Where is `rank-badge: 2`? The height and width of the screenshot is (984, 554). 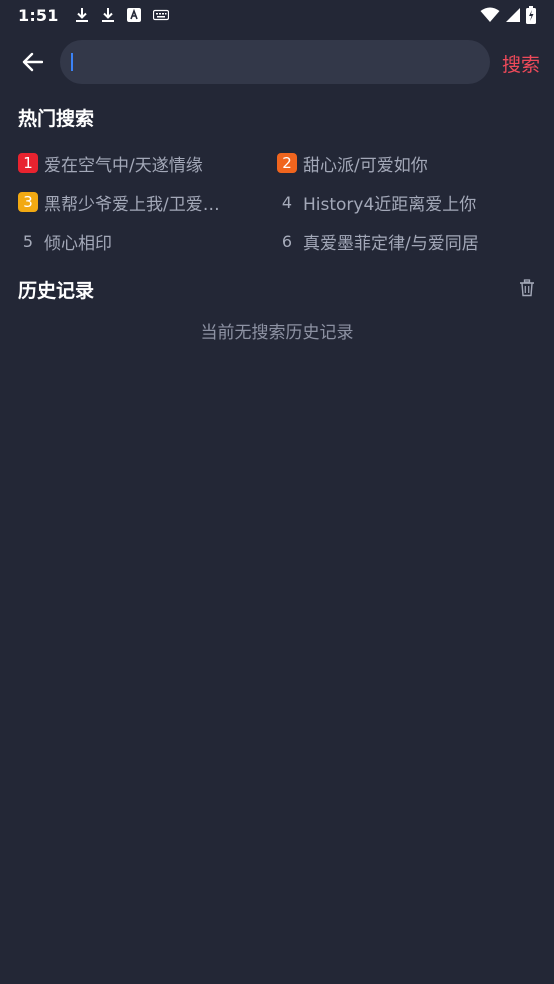
rank-badge: 2 is located at coordinates (287, 163).